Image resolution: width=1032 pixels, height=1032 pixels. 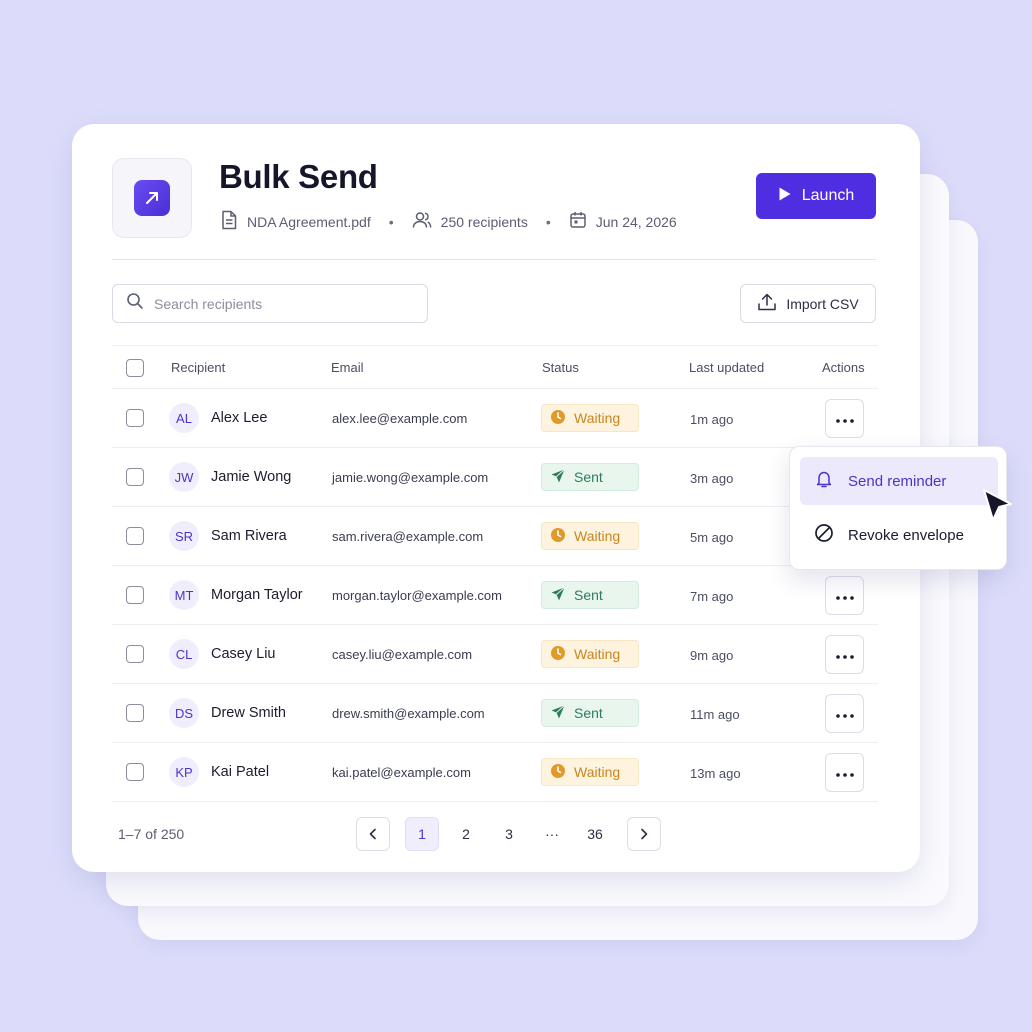 I want to click on recipient-email: drew.smith@example.com, so click(x=408, y=713).